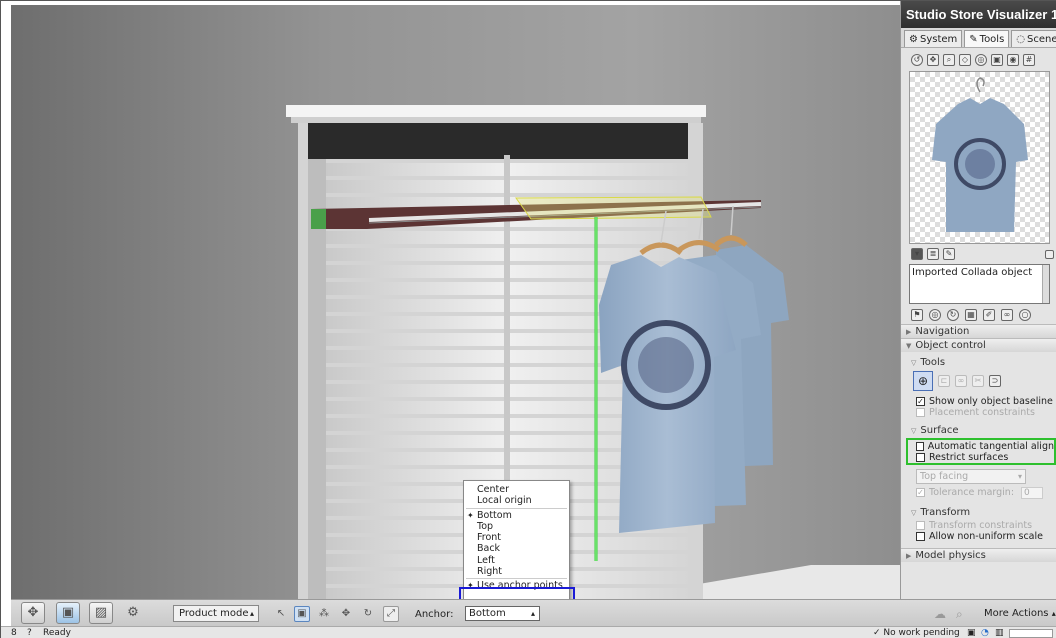 This screenshot has width=1056, height=638. What do you see at coordinates (877, 633) in the screenshot?
I see `check-icon: ✓` at bounding box center [877, 633].